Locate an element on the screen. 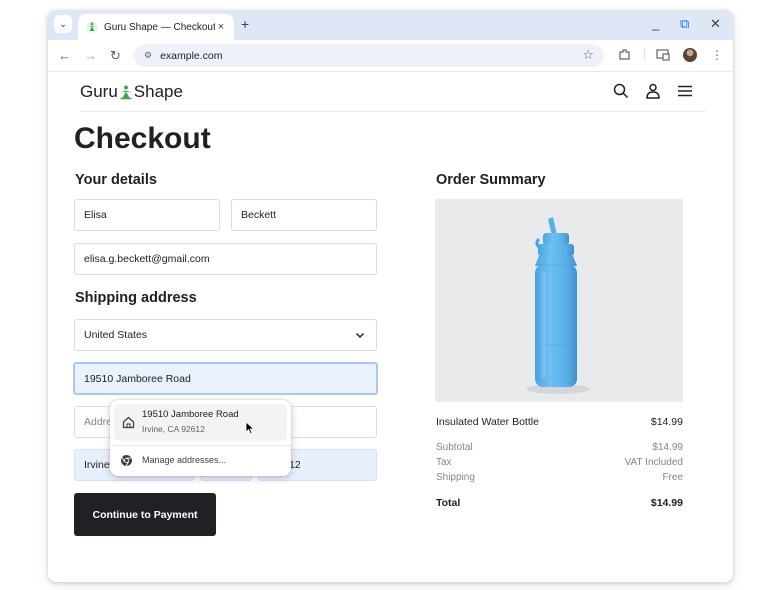  url-text: example.com is located at coordinates (191, 55).